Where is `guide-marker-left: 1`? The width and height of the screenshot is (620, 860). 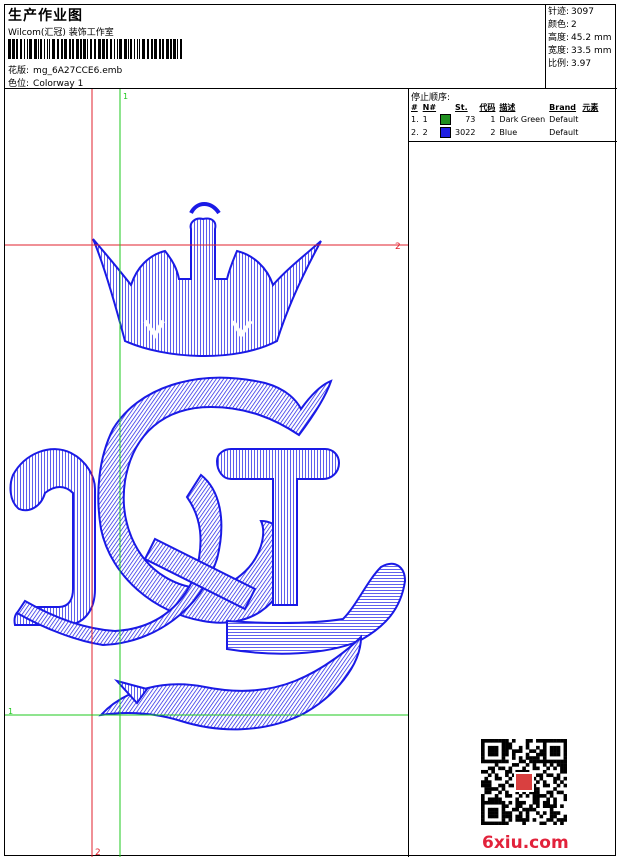
guide-marker-left: 1 is located at coordinates (10, 711).